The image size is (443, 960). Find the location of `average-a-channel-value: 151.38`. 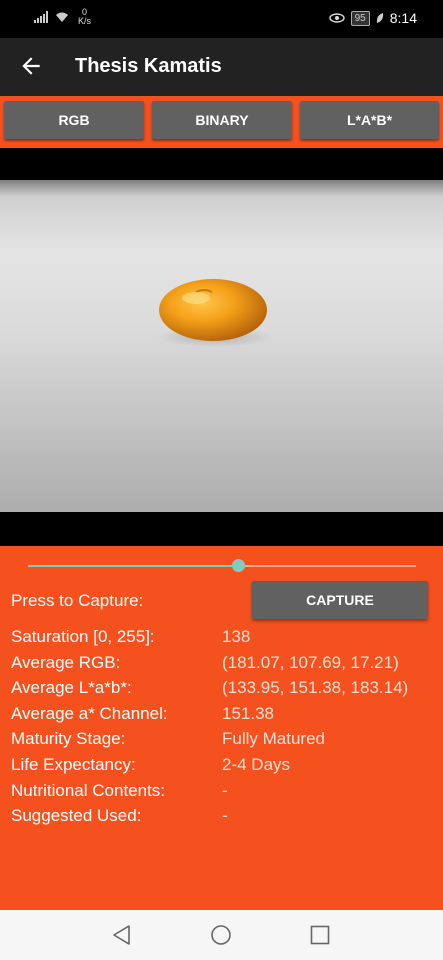

average-a-channel-value: 151.38 is located at coordinates (248, 713).